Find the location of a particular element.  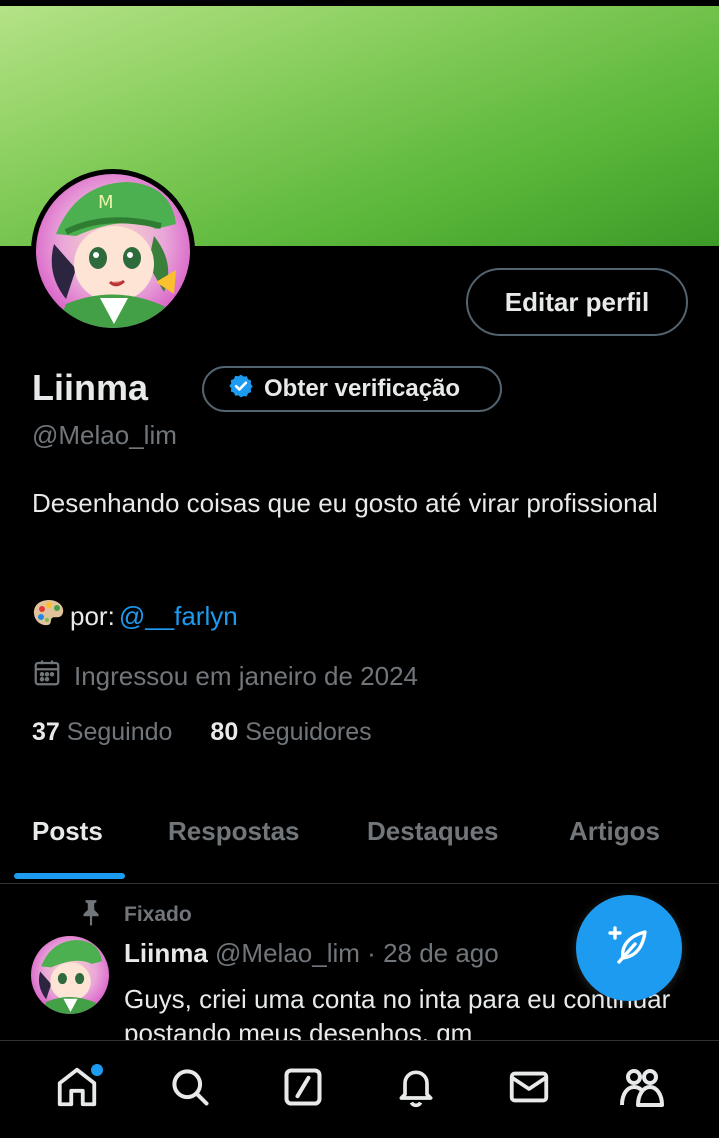

post-header: Liinma @Melao_lim · 28 de ago is located at coordinates (311, 953).